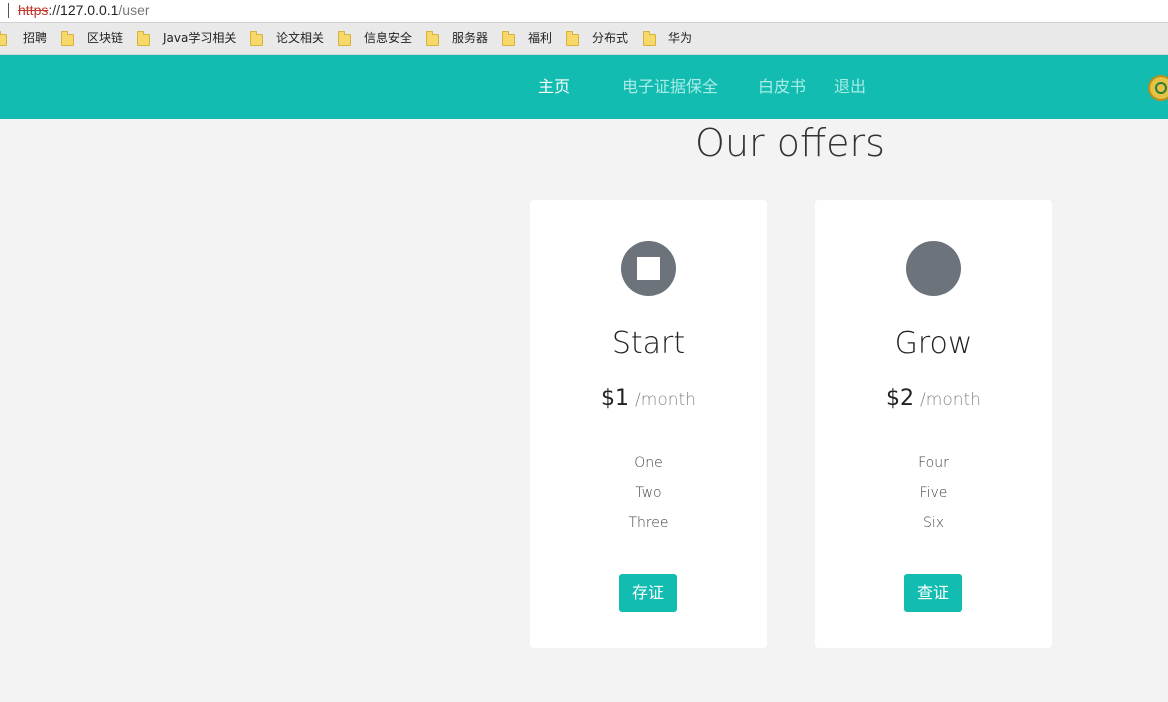  I want to click on url-text: https://127.0.0.1/user, so click(84, 10).